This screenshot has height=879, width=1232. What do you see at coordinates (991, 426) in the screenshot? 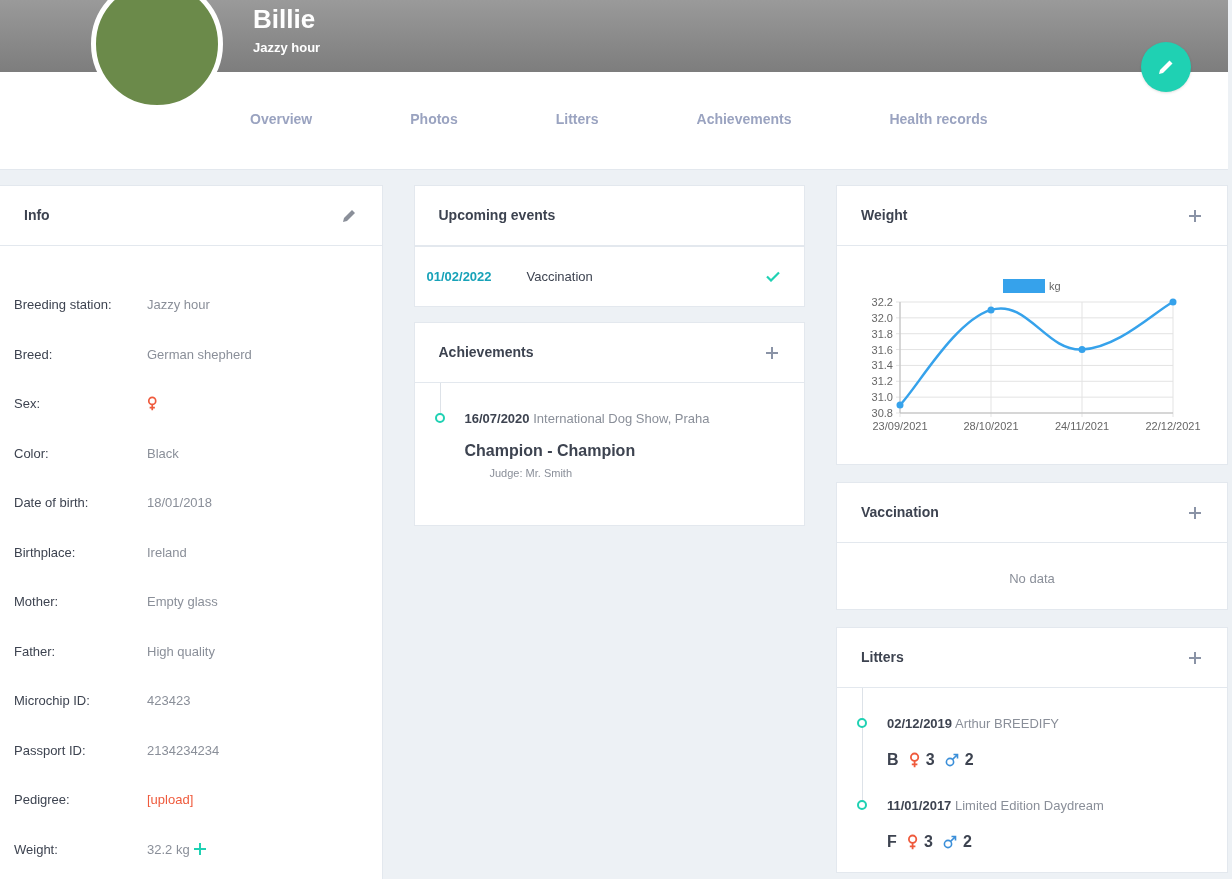
I see `x-tick-label: 28/10/2021` at bounding box center [991, 426].